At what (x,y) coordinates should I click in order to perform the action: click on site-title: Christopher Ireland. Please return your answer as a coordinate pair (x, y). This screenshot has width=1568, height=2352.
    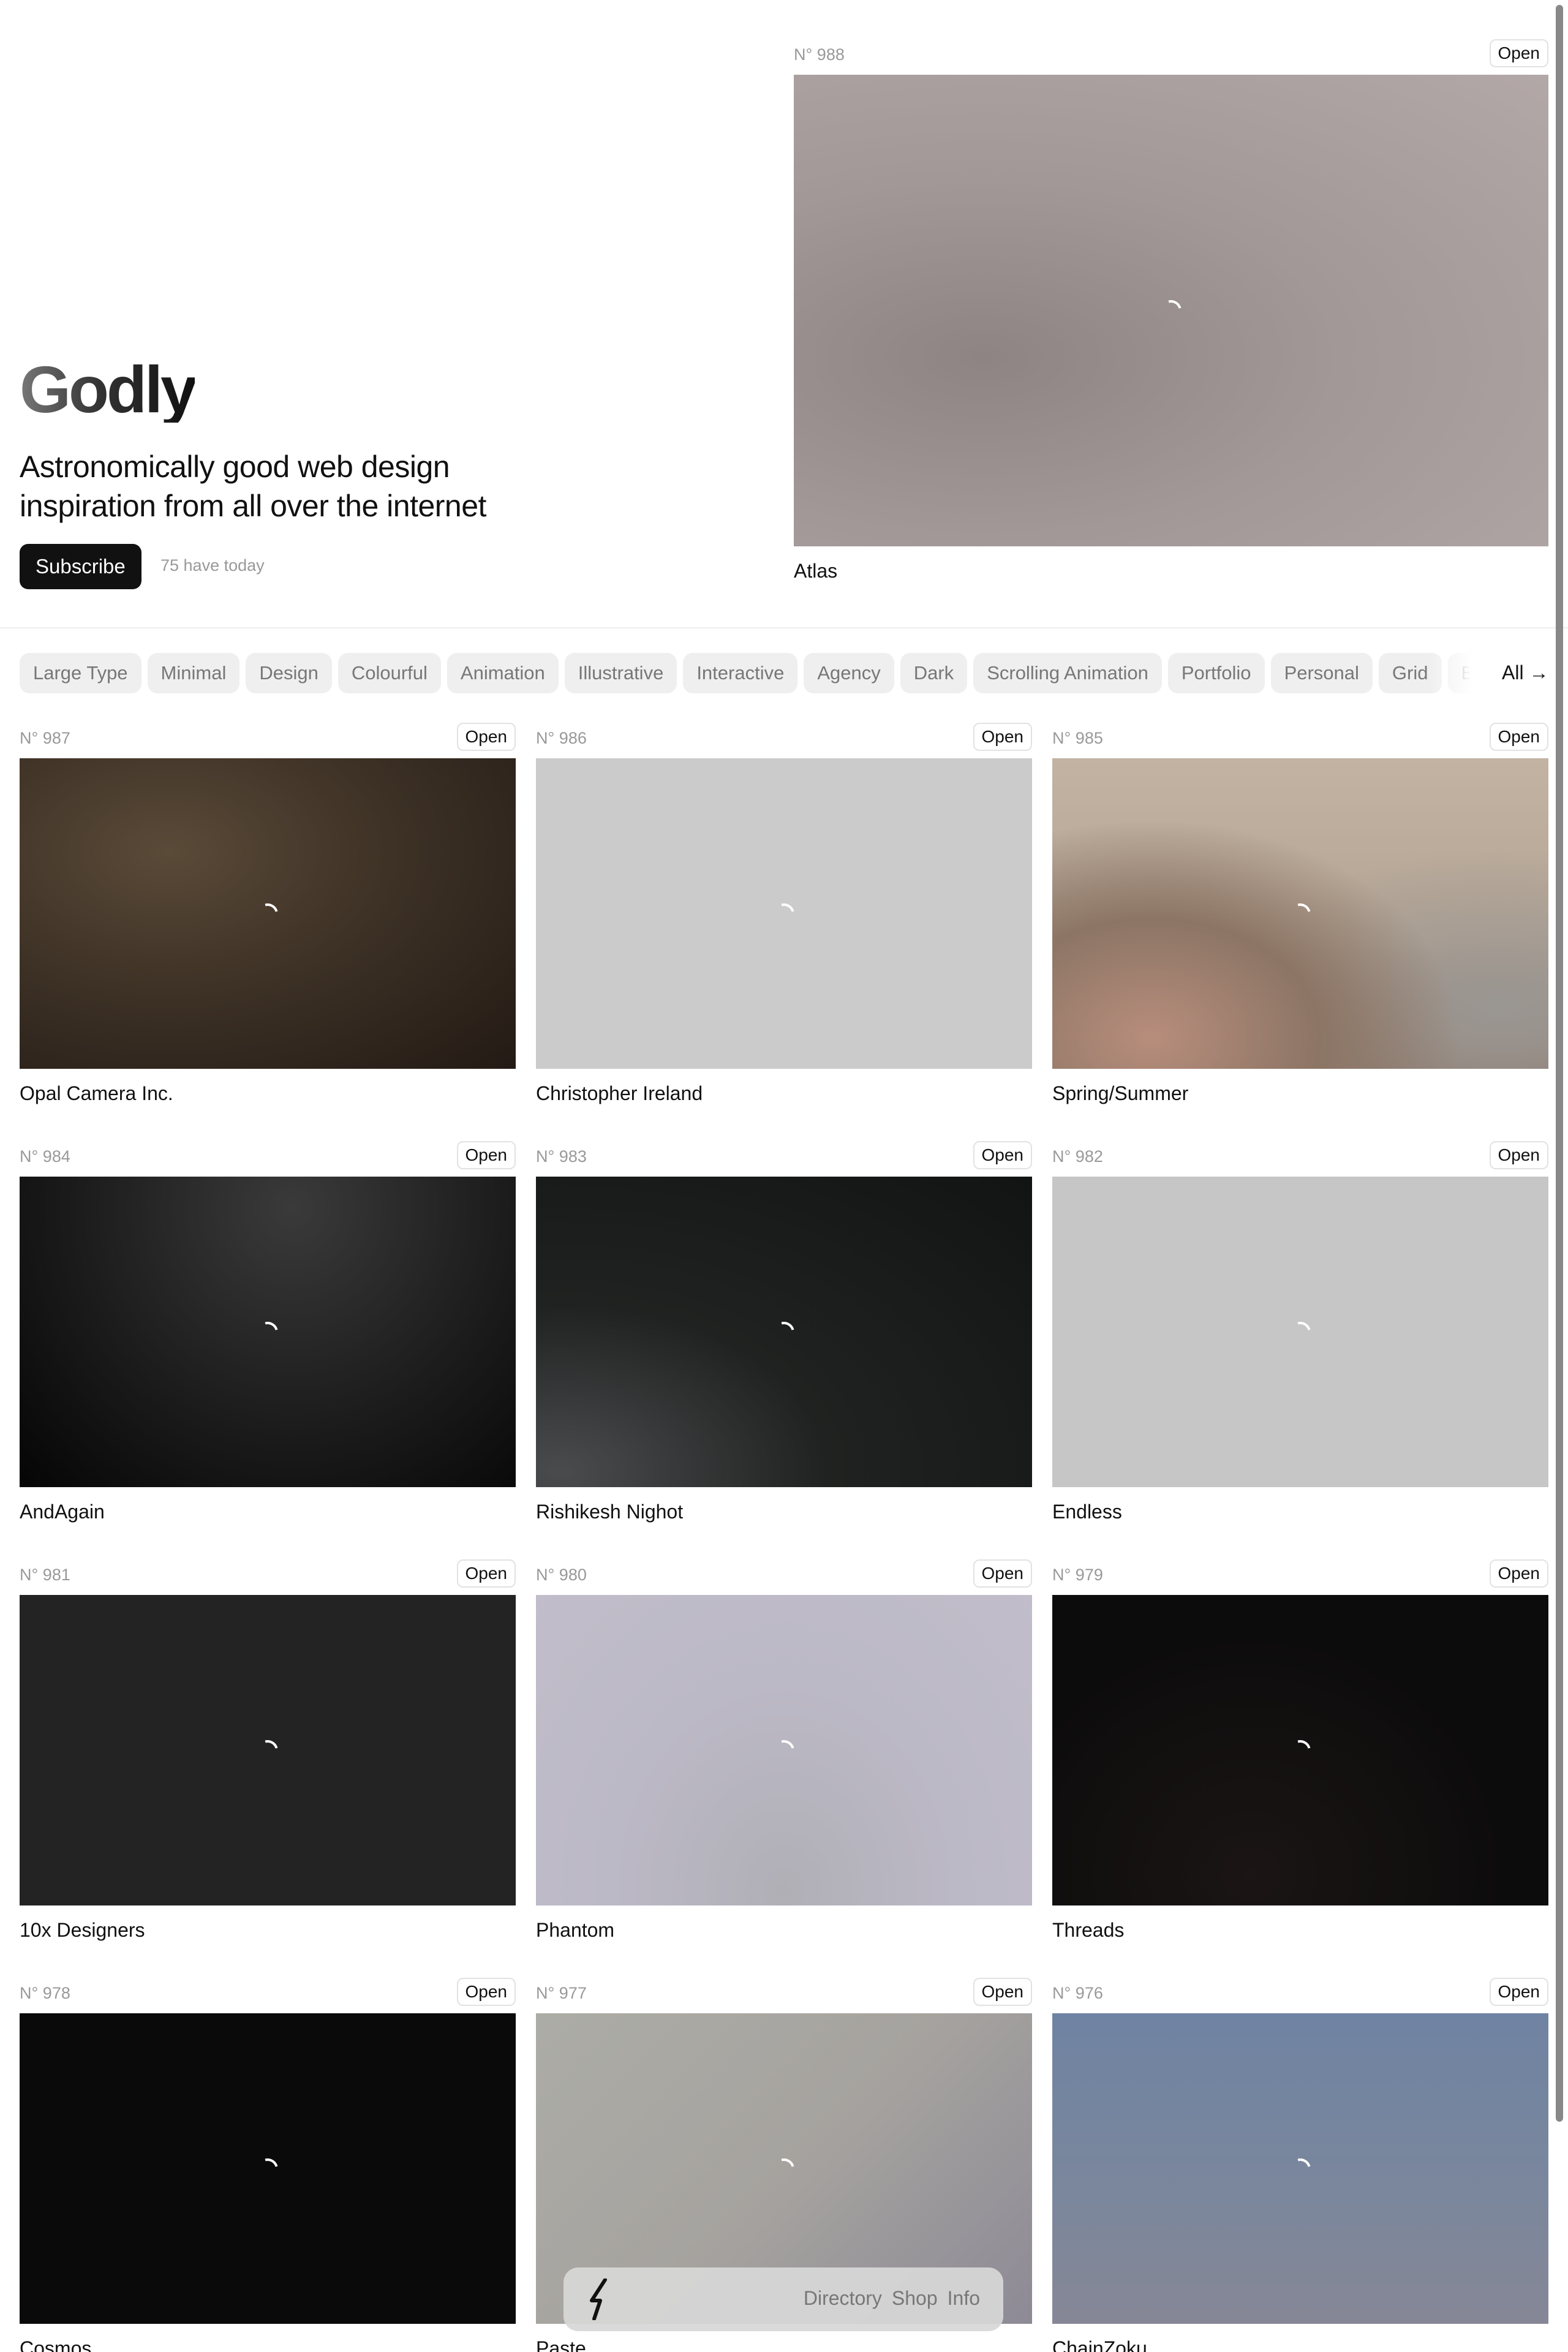
    Looking at the image, I should click on (784, 1093).